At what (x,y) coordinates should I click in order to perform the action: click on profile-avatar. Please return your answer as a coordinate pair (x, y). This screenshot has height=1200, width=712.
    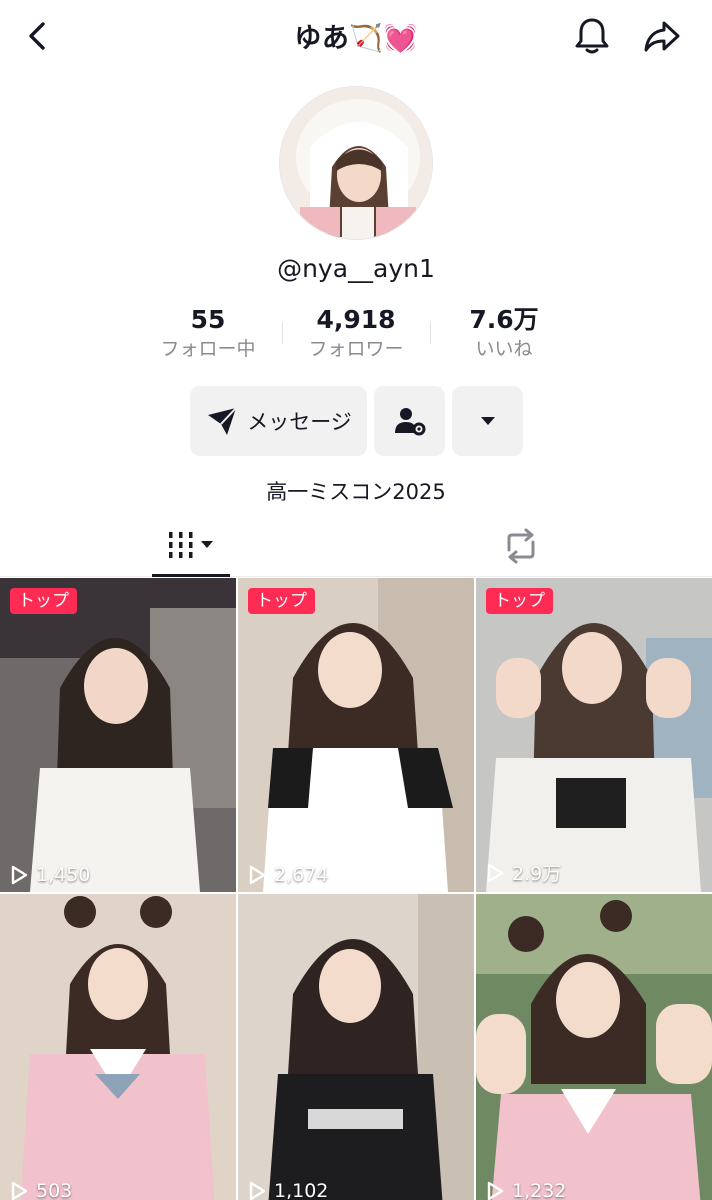
    Looking at the image, I should click on (356, 163).